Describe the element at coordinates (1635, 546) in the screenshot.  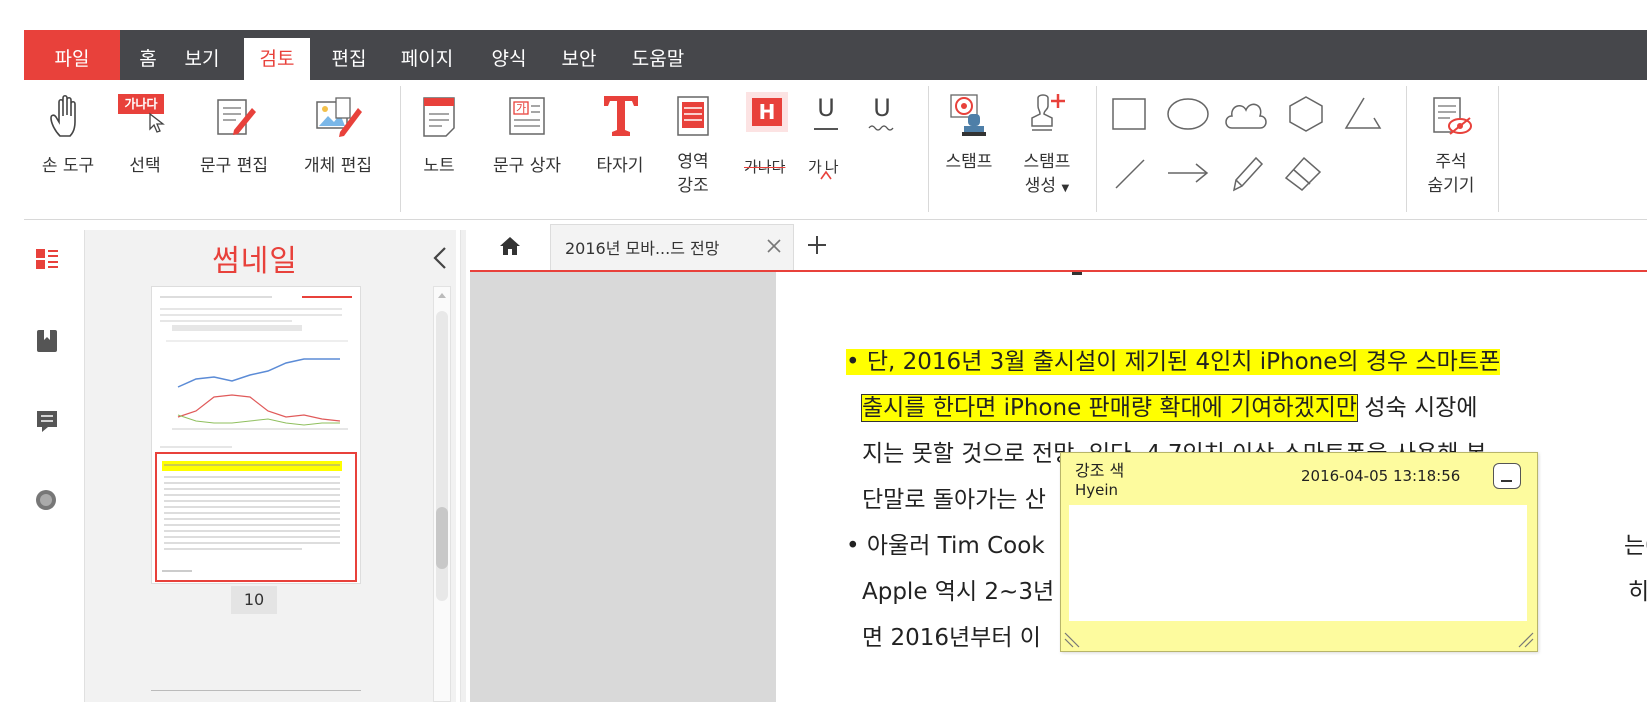
I see `doc-line-5-end: 는0` at that location.